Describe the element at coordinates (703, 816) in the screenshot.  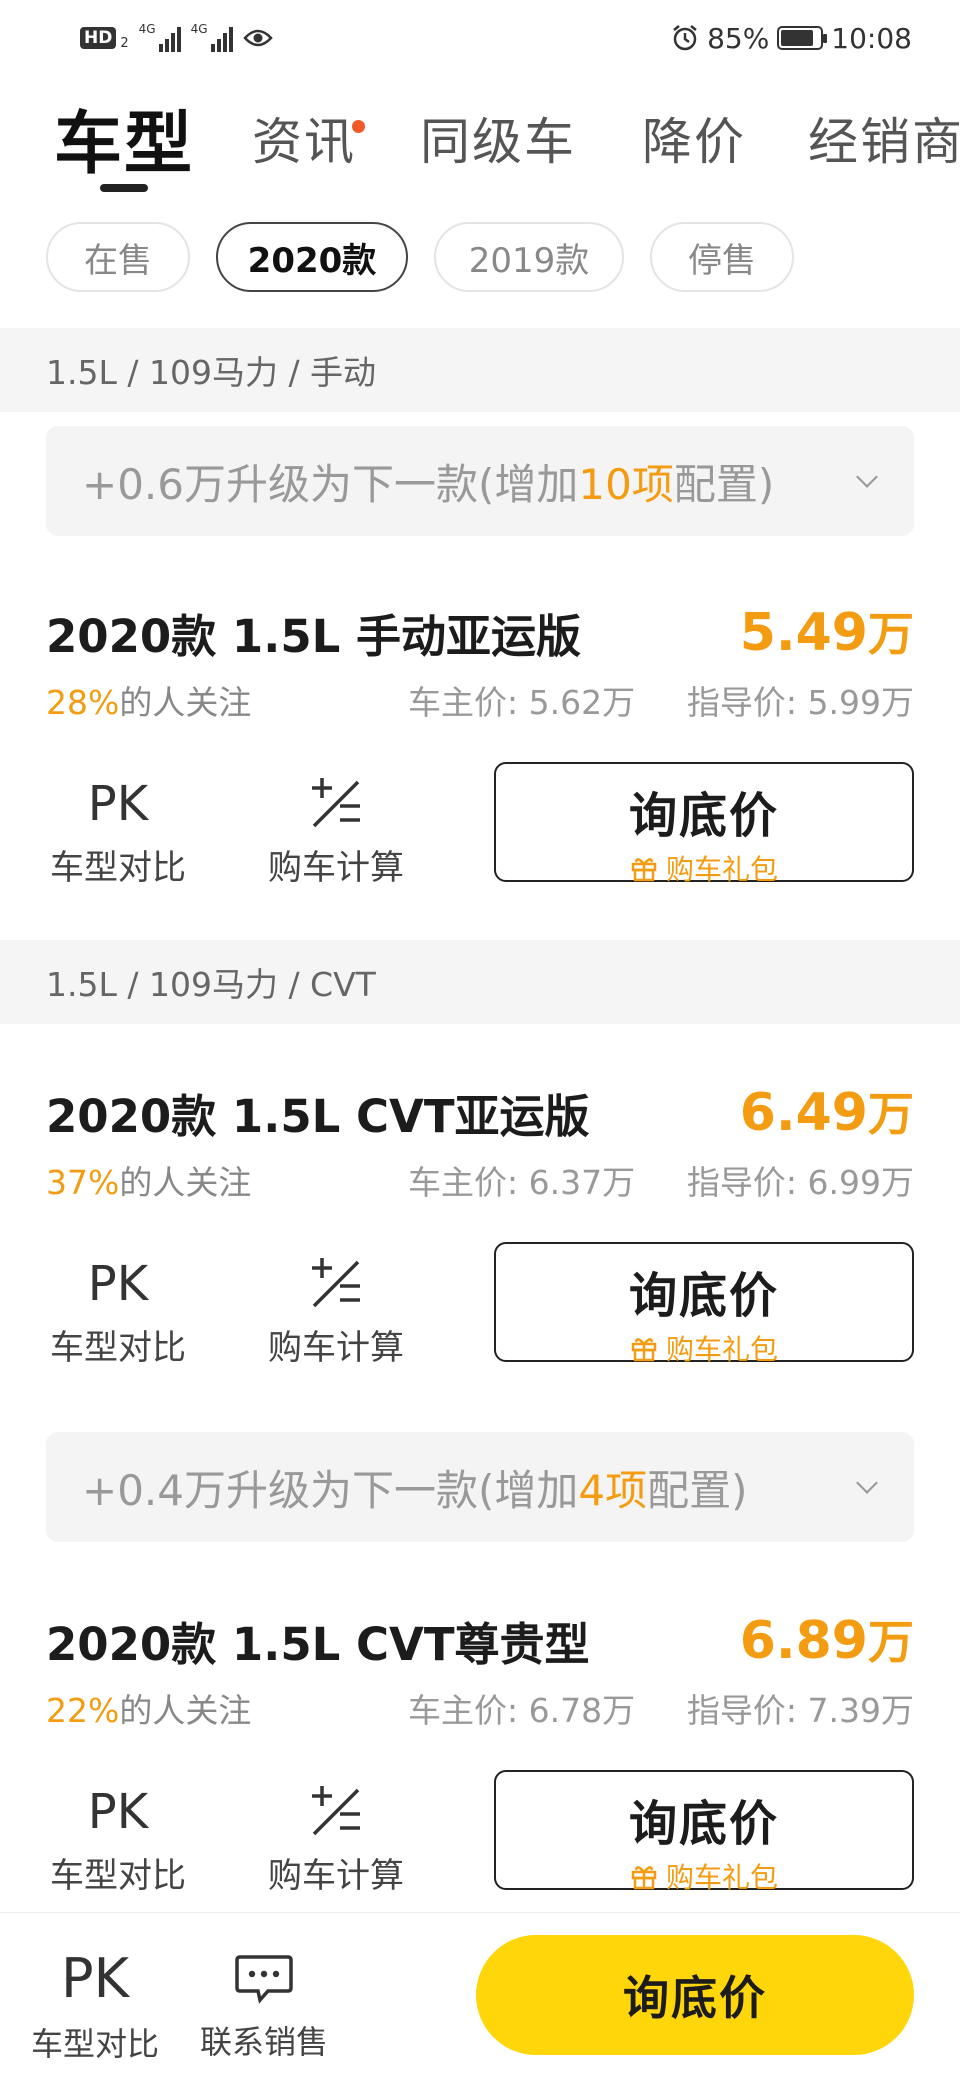
I see `inquire-label: 询底价` at that location.